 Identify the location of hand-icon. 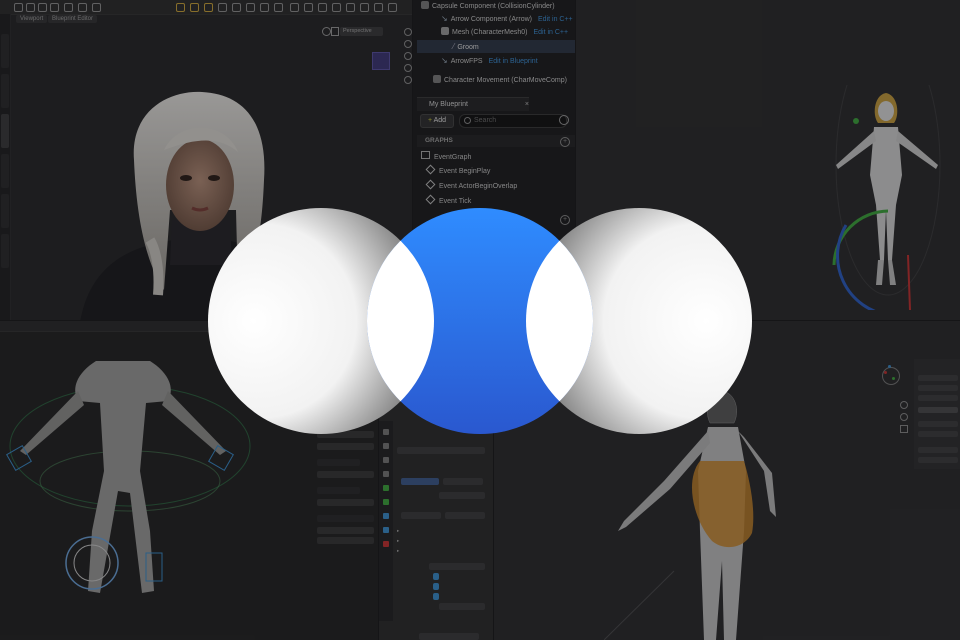
(408, 44).